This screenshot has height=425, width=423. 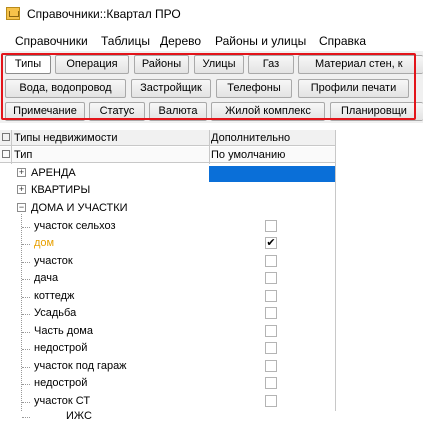 I want to click on tab-material-sten: Материал стен, к, so click(x=360, y=64).